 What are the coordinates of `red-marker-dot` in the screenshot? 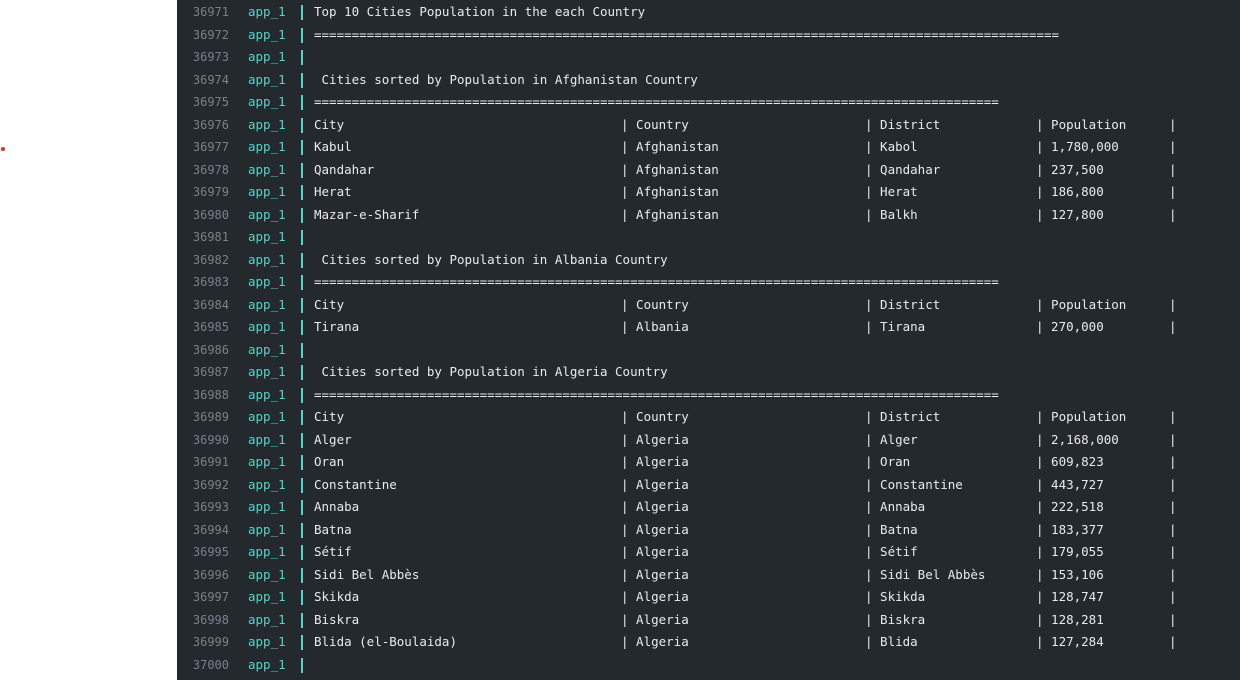 It's located at (3, 149).